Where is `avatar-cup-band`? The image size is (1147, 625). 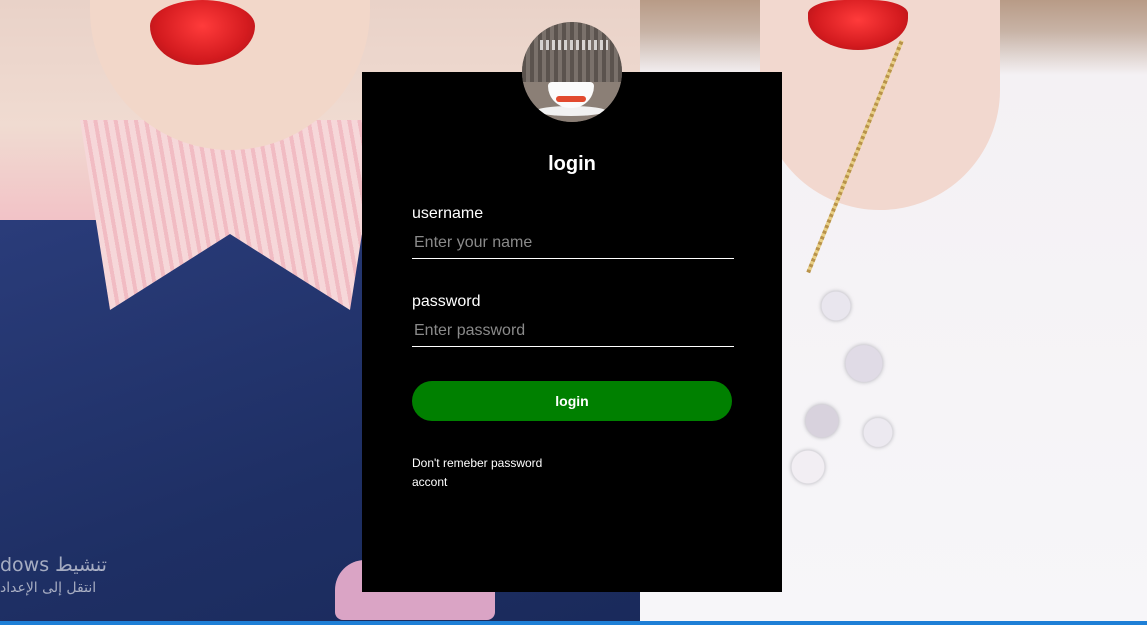
avatar-cup-band is located at coordinates (571, 99).